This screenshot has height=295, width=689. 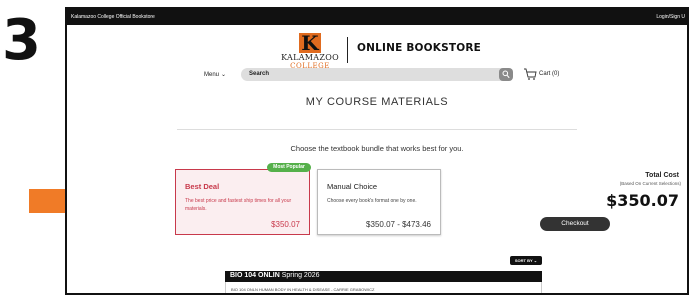 What do you see at coordinates (398, 224) in the screenshot?
I see `manual-choice-price: $350.07 - $473.46` at bounding box center [398, 224].